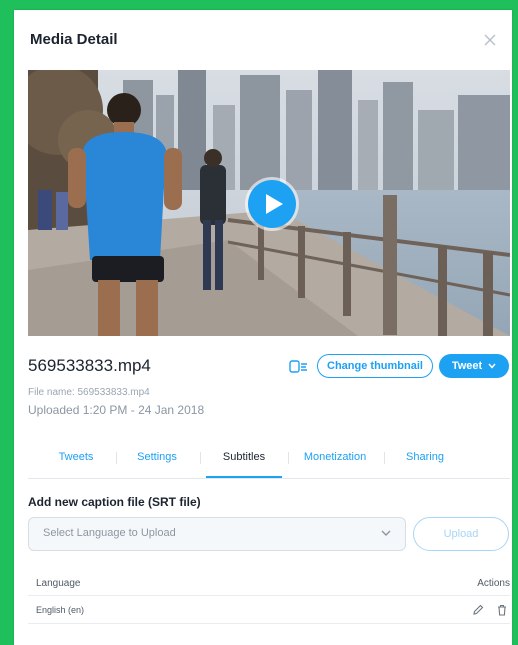 Image resolution: width=518 pixels, height=645 pixels. Describe the element at coordinates (502, 612) in the screenshot. I see `trash-icon` at that location.